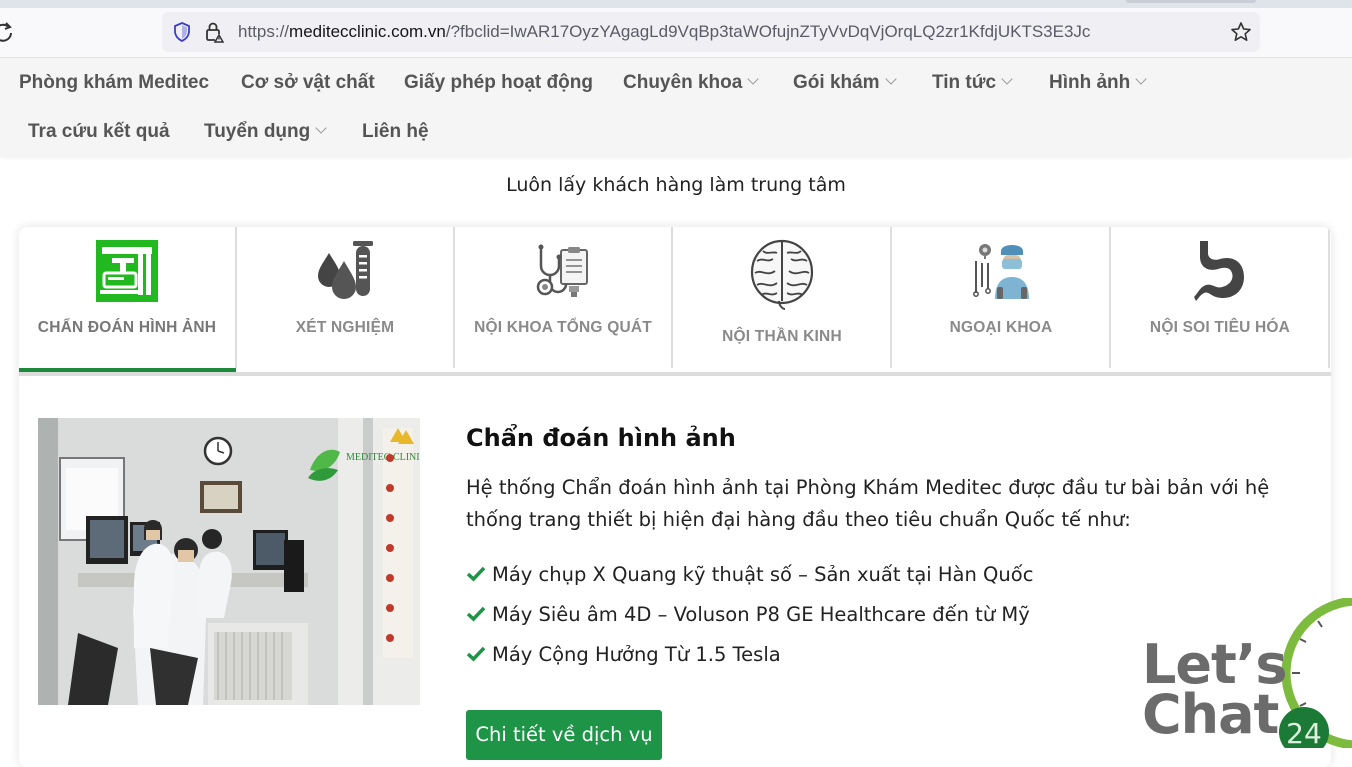 The height and width of the screenshot is (767, 1352). What do you see at coordinates (564, 297) in the screenshot?
I see `tab-noi-khoa: NỘI KHOA TỔNG QUÁT` at bounding box center [564, 297].